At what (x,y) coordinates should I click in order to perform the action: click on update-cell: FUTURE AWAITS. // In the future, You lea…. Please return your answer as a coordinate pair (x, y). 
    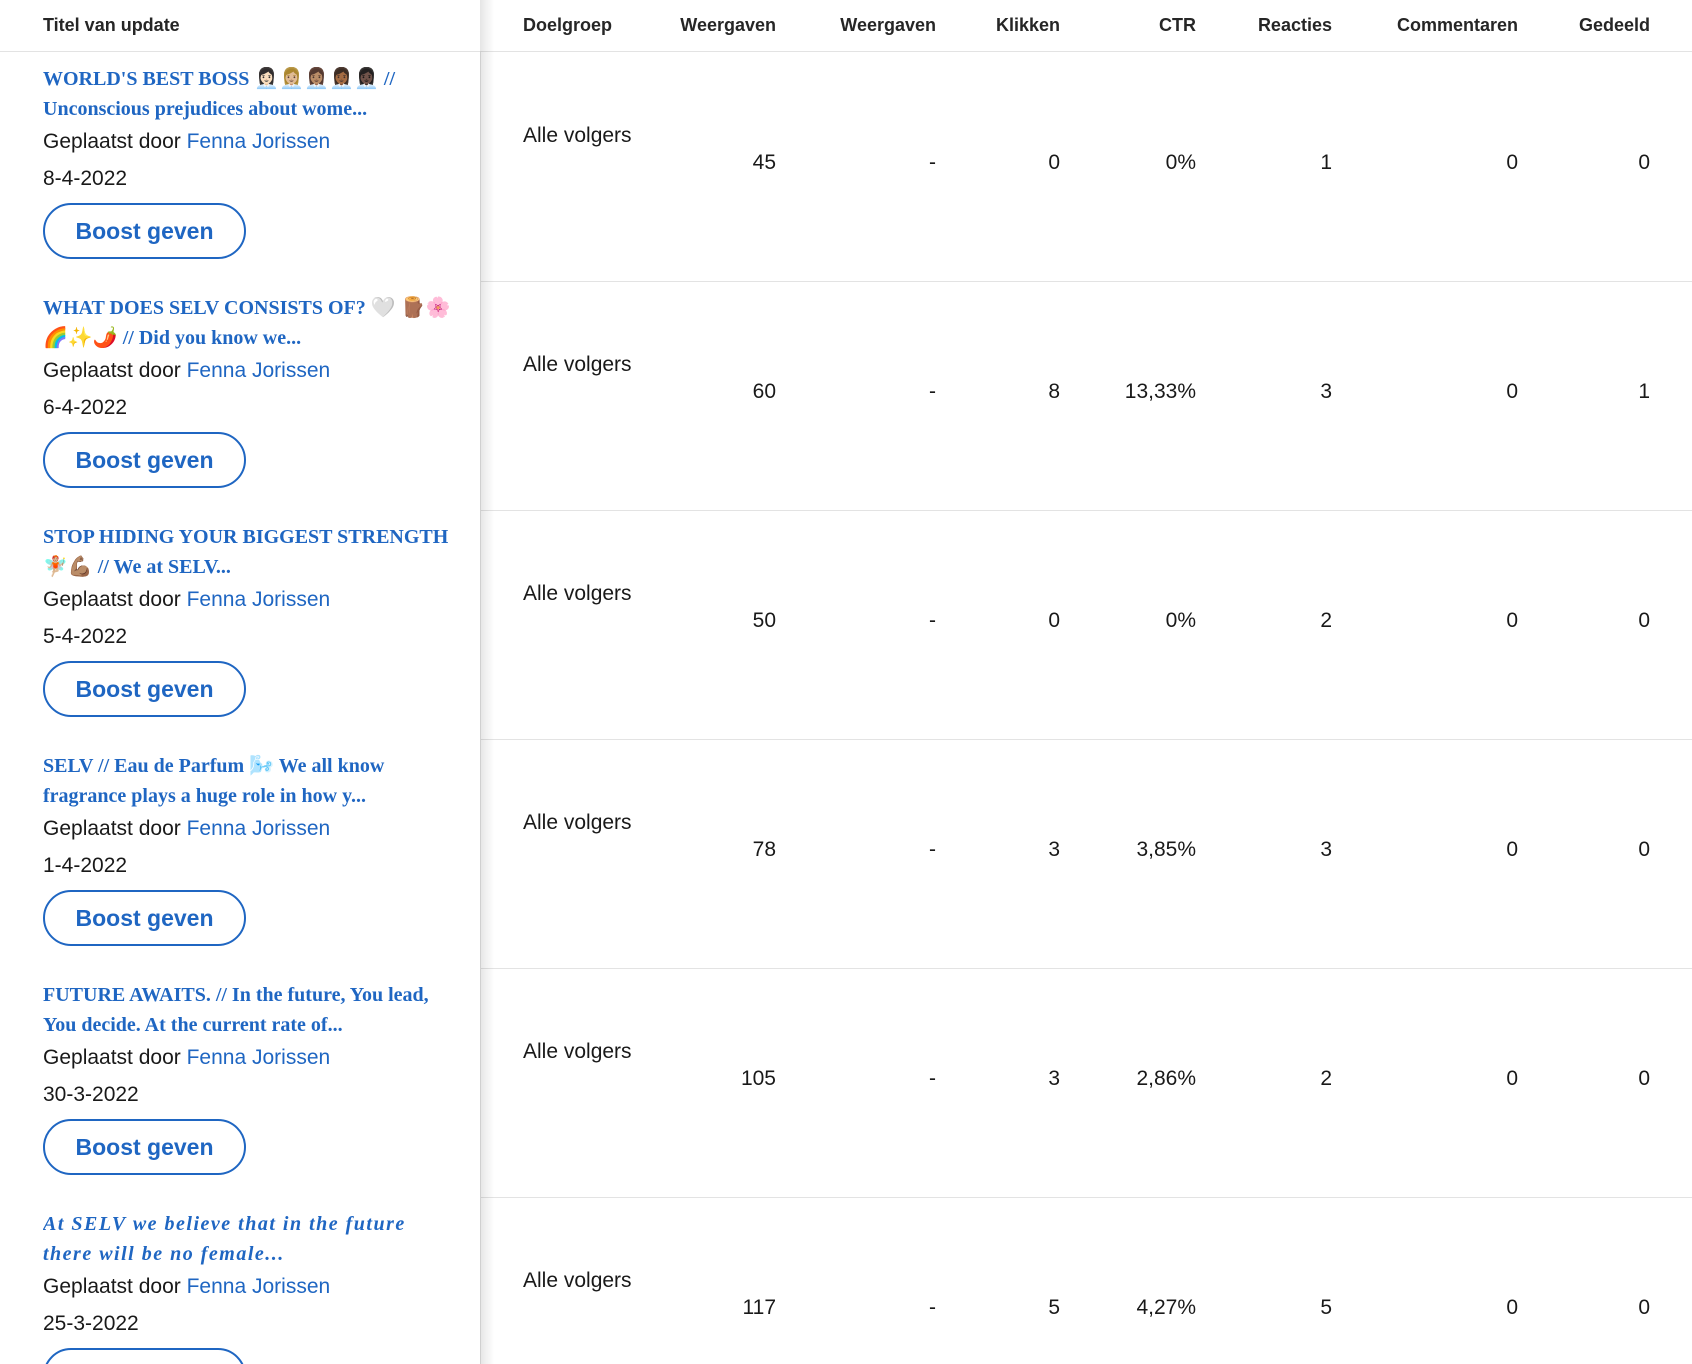
    Looking at the image, I should click on (240, 1082).